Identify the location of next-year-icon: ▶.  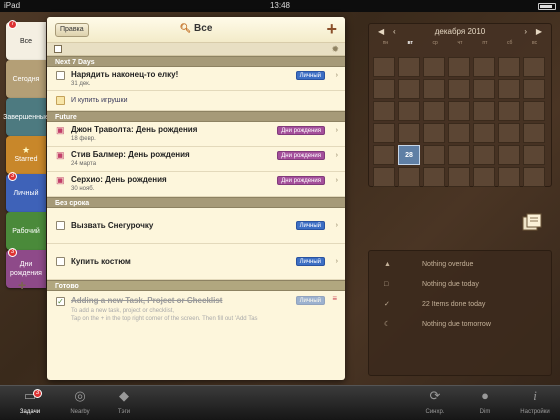
(539, 32).